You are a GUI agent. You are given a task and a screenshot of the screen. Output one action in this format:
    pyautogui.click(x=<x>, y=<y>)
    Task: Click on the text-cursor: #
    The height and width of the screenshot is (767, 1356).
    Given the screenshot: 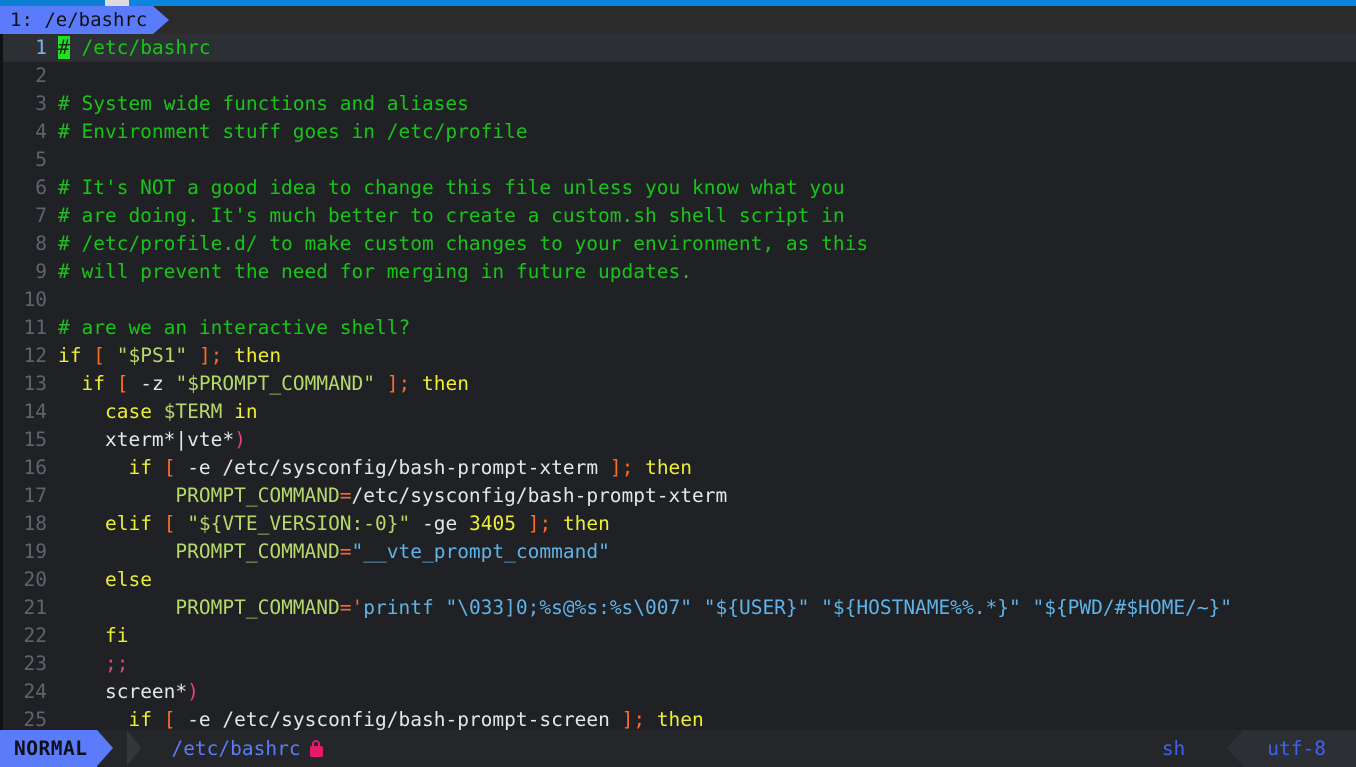 What is the action you would take?
    pyautogui.click(x=64, y=47)
    